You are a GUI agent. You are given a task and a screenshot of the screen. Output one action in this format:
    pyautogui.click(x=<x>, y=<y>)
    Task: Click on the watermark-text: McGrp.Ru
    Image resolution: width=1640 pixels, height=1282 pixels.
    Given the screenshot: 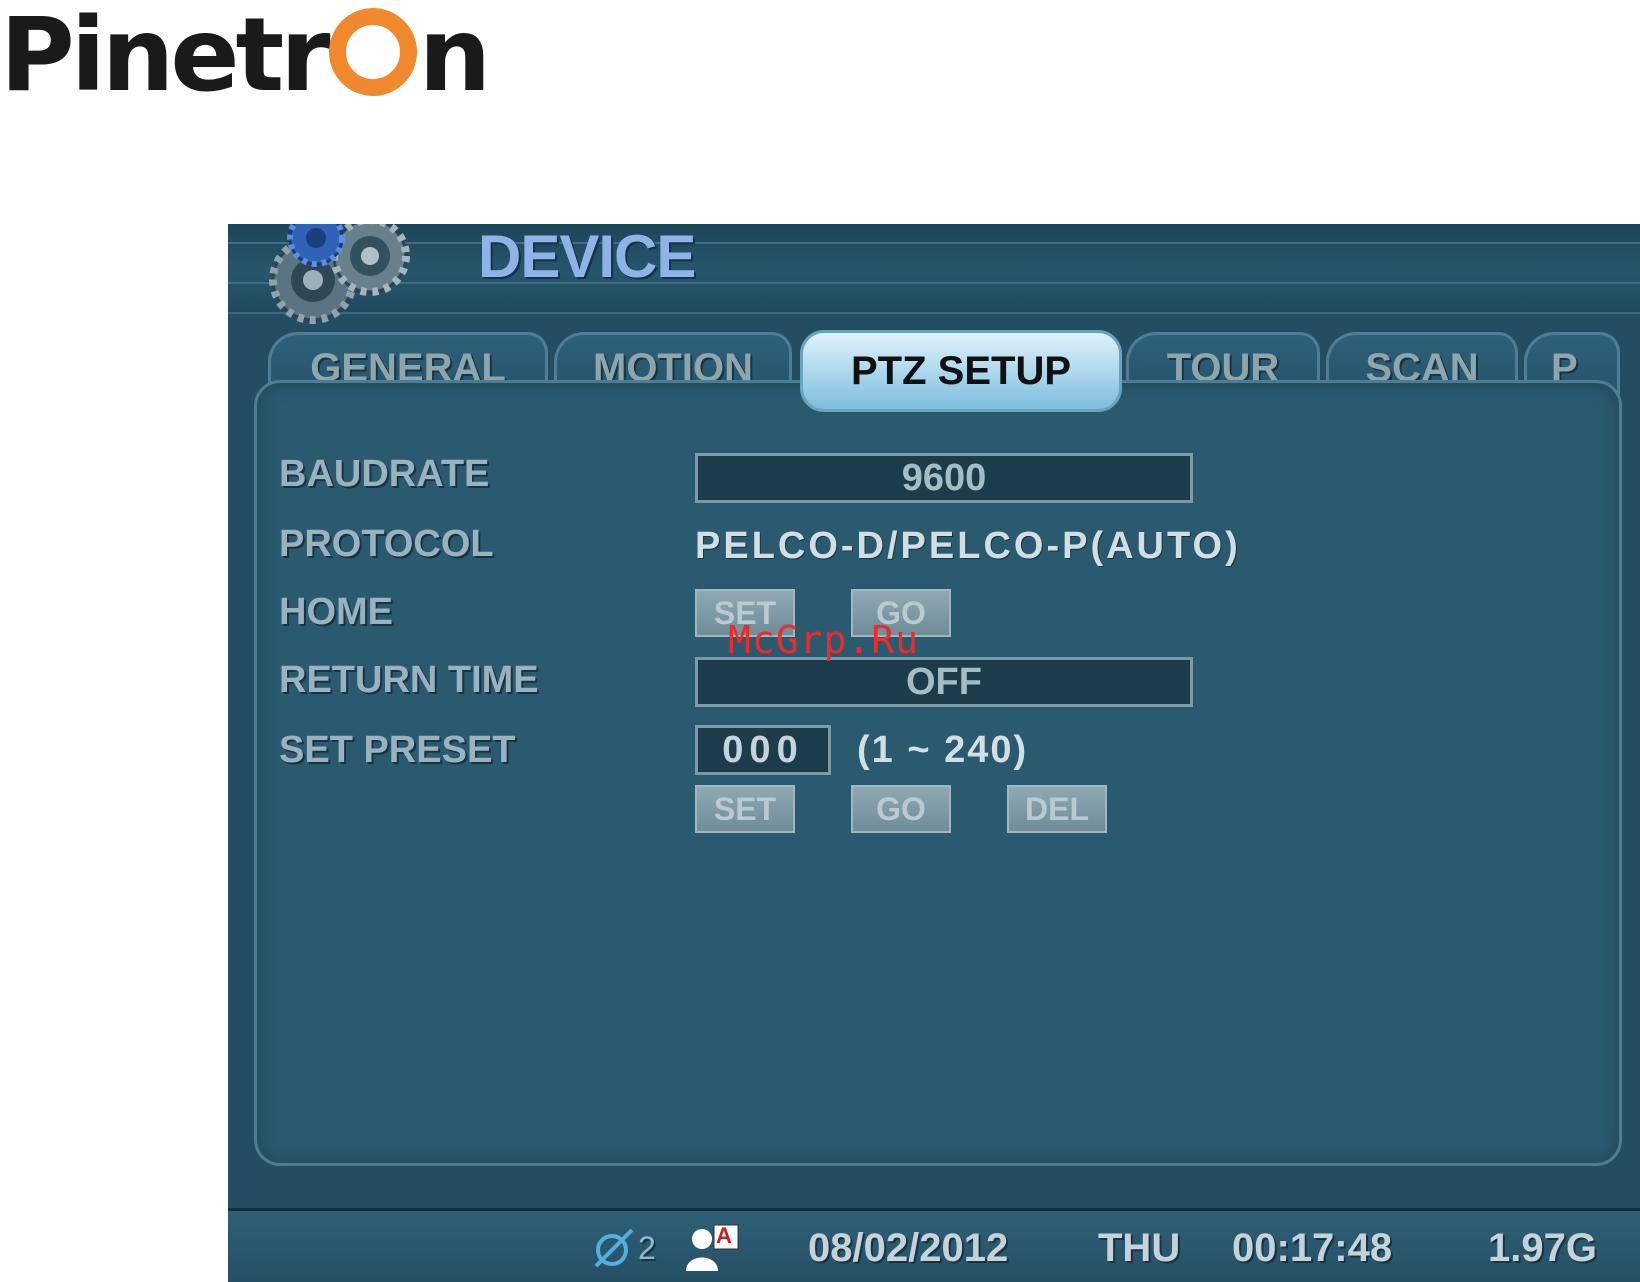 What is the action you would take?
    pyautogui.click(x=824, y=640)
    